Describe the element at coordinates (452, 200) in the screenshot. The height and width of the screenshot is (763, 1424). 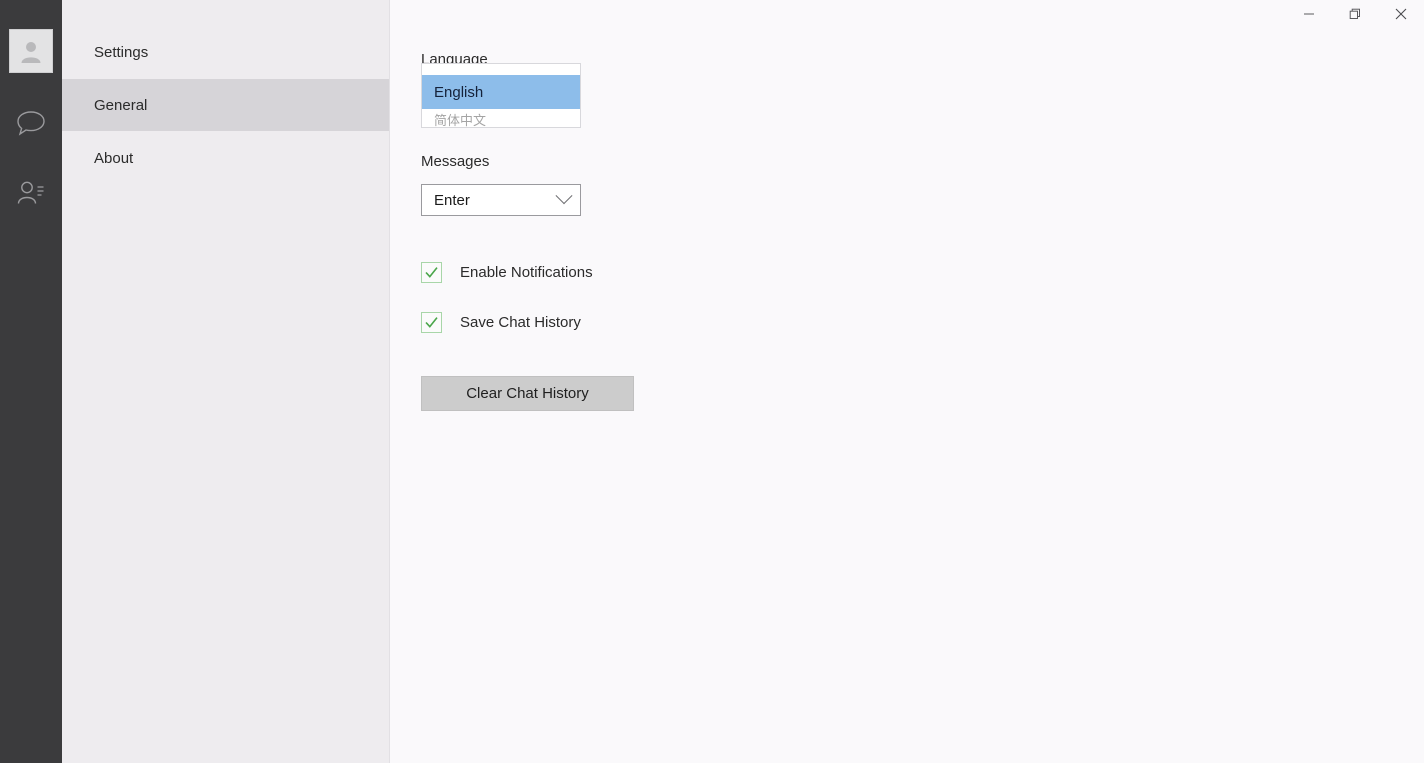
I see `messages-select-value: Enter` at that location.